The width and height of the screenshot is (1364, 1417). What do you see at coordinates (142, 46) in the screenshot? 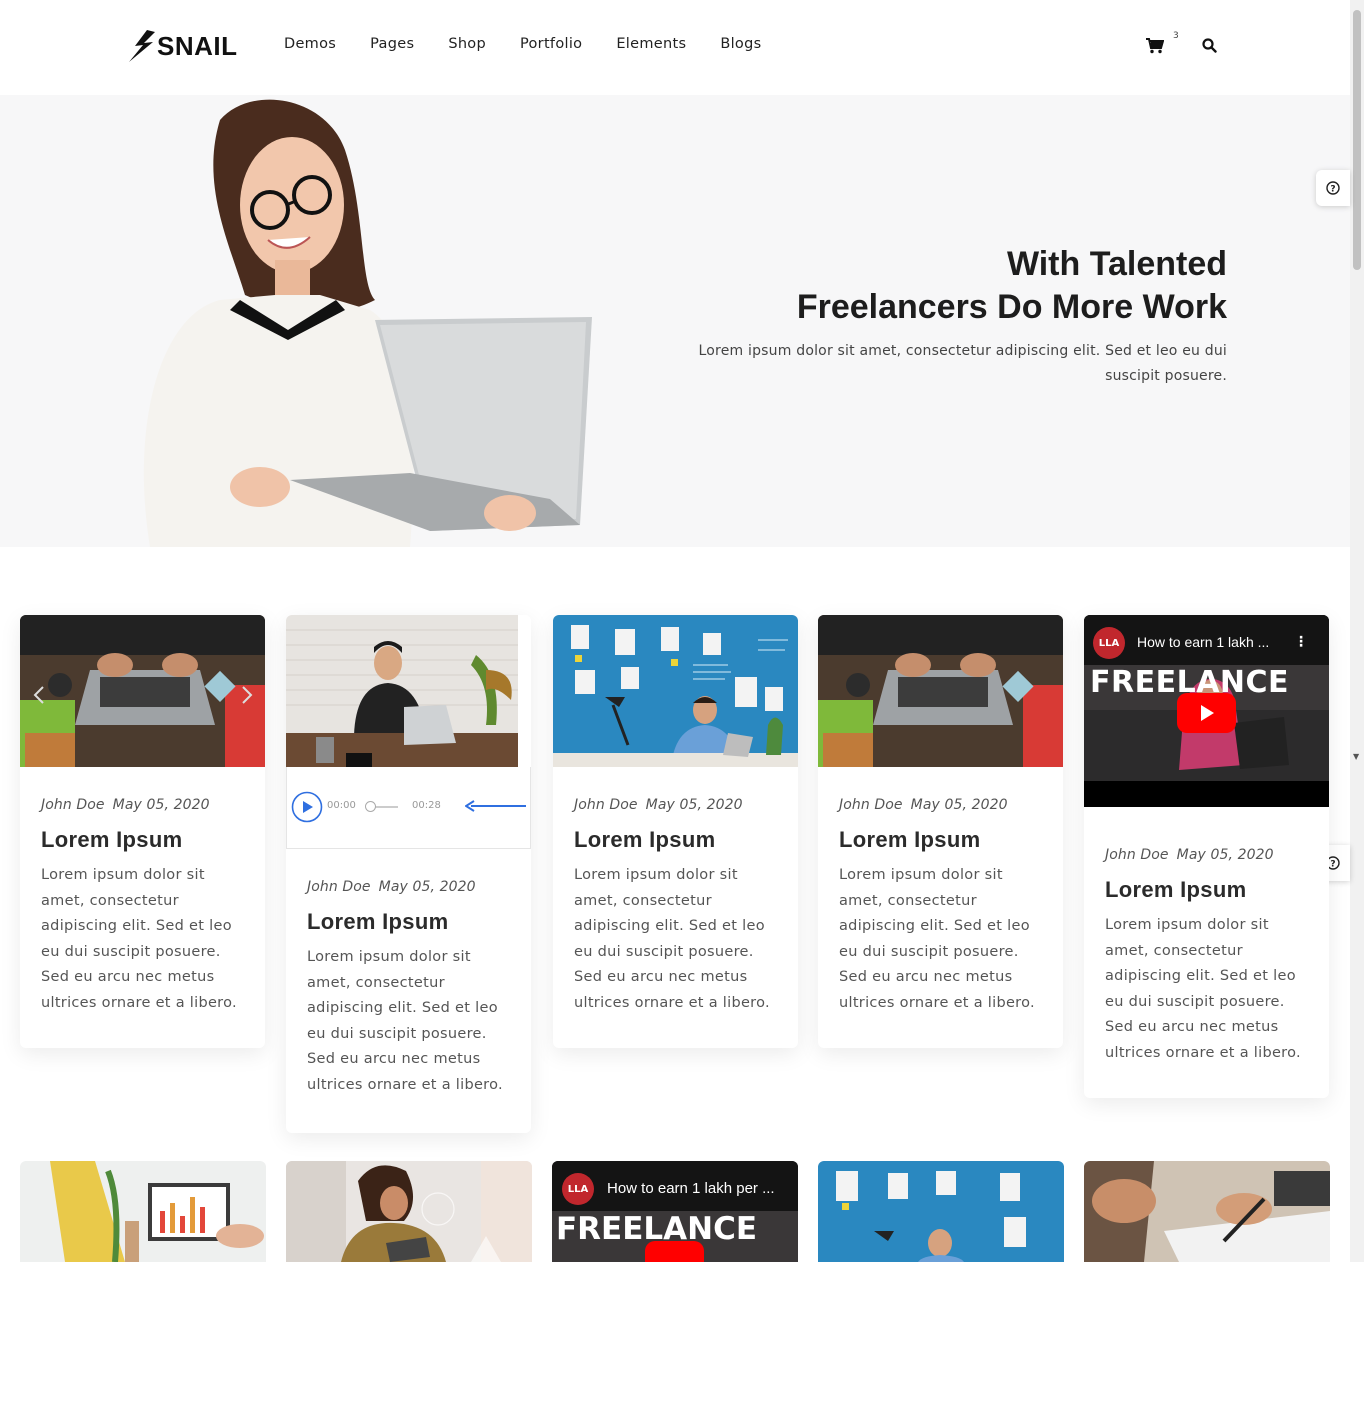
I see `snail-logo-icon` at bounding box center [142, 46].